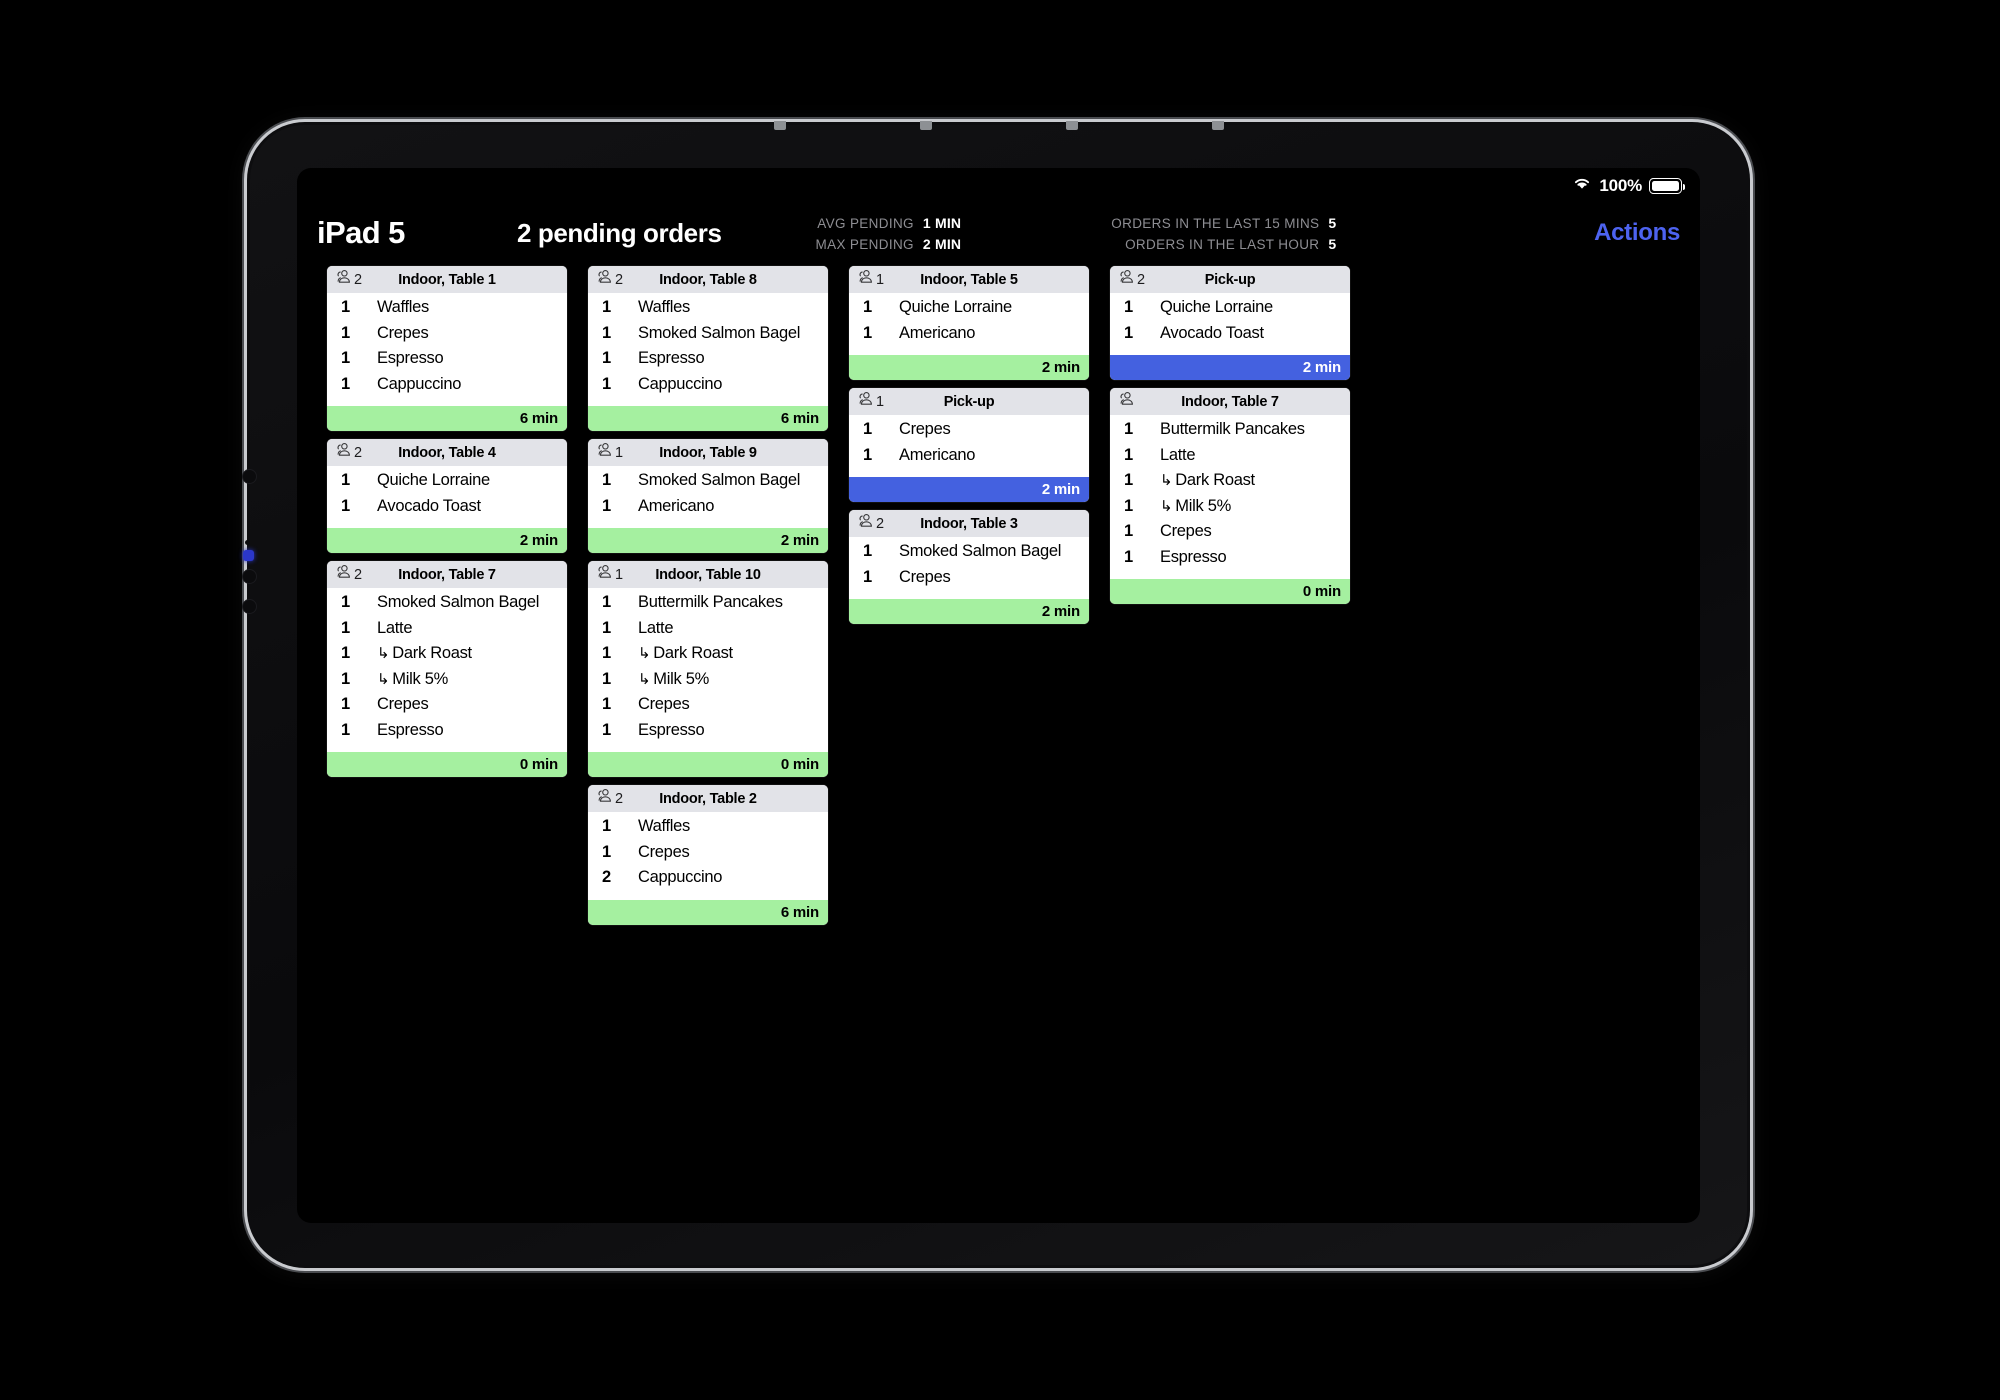  What do you see at coordinates (249, 576) in the screenshot?
I see `side-button-middle` at bounding box center [249, 576].